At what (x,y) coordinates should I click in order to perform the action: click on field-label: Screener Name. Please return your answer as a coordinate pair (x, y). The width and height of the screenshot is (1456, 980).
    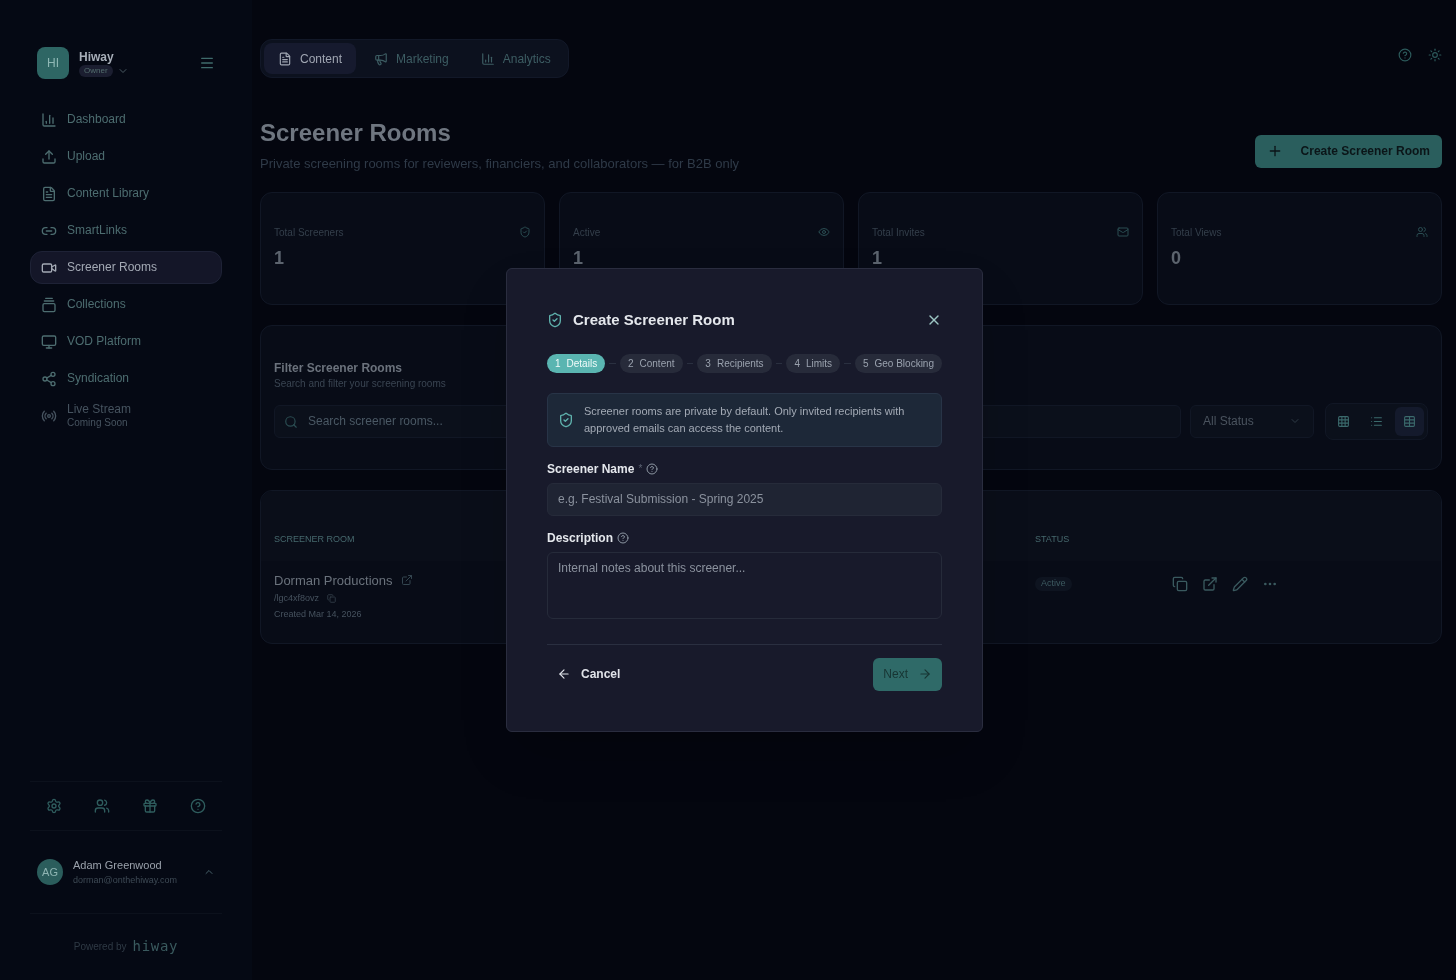
    Looking at the image, I should click on (591, 468).